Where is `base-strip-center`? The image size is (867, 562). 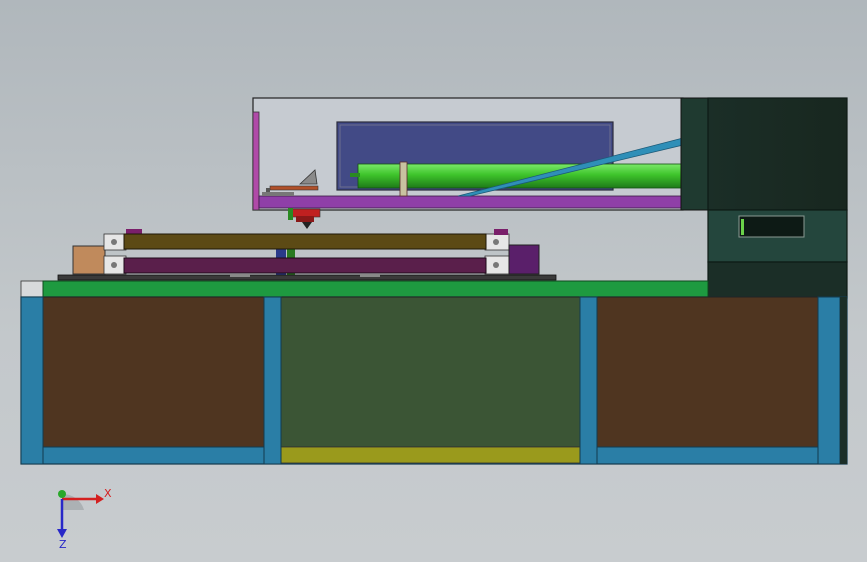 base-strip-center is located at coordinates (430, 455).